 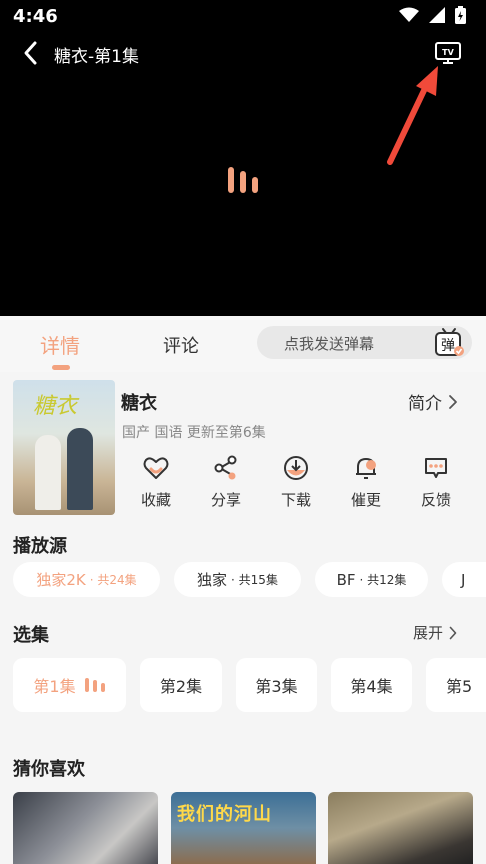 What do you see at coordinates (96, 57) in the screenshot?
I see `episode-title: 糖衣-第1集` at bounding box center [96, 57].